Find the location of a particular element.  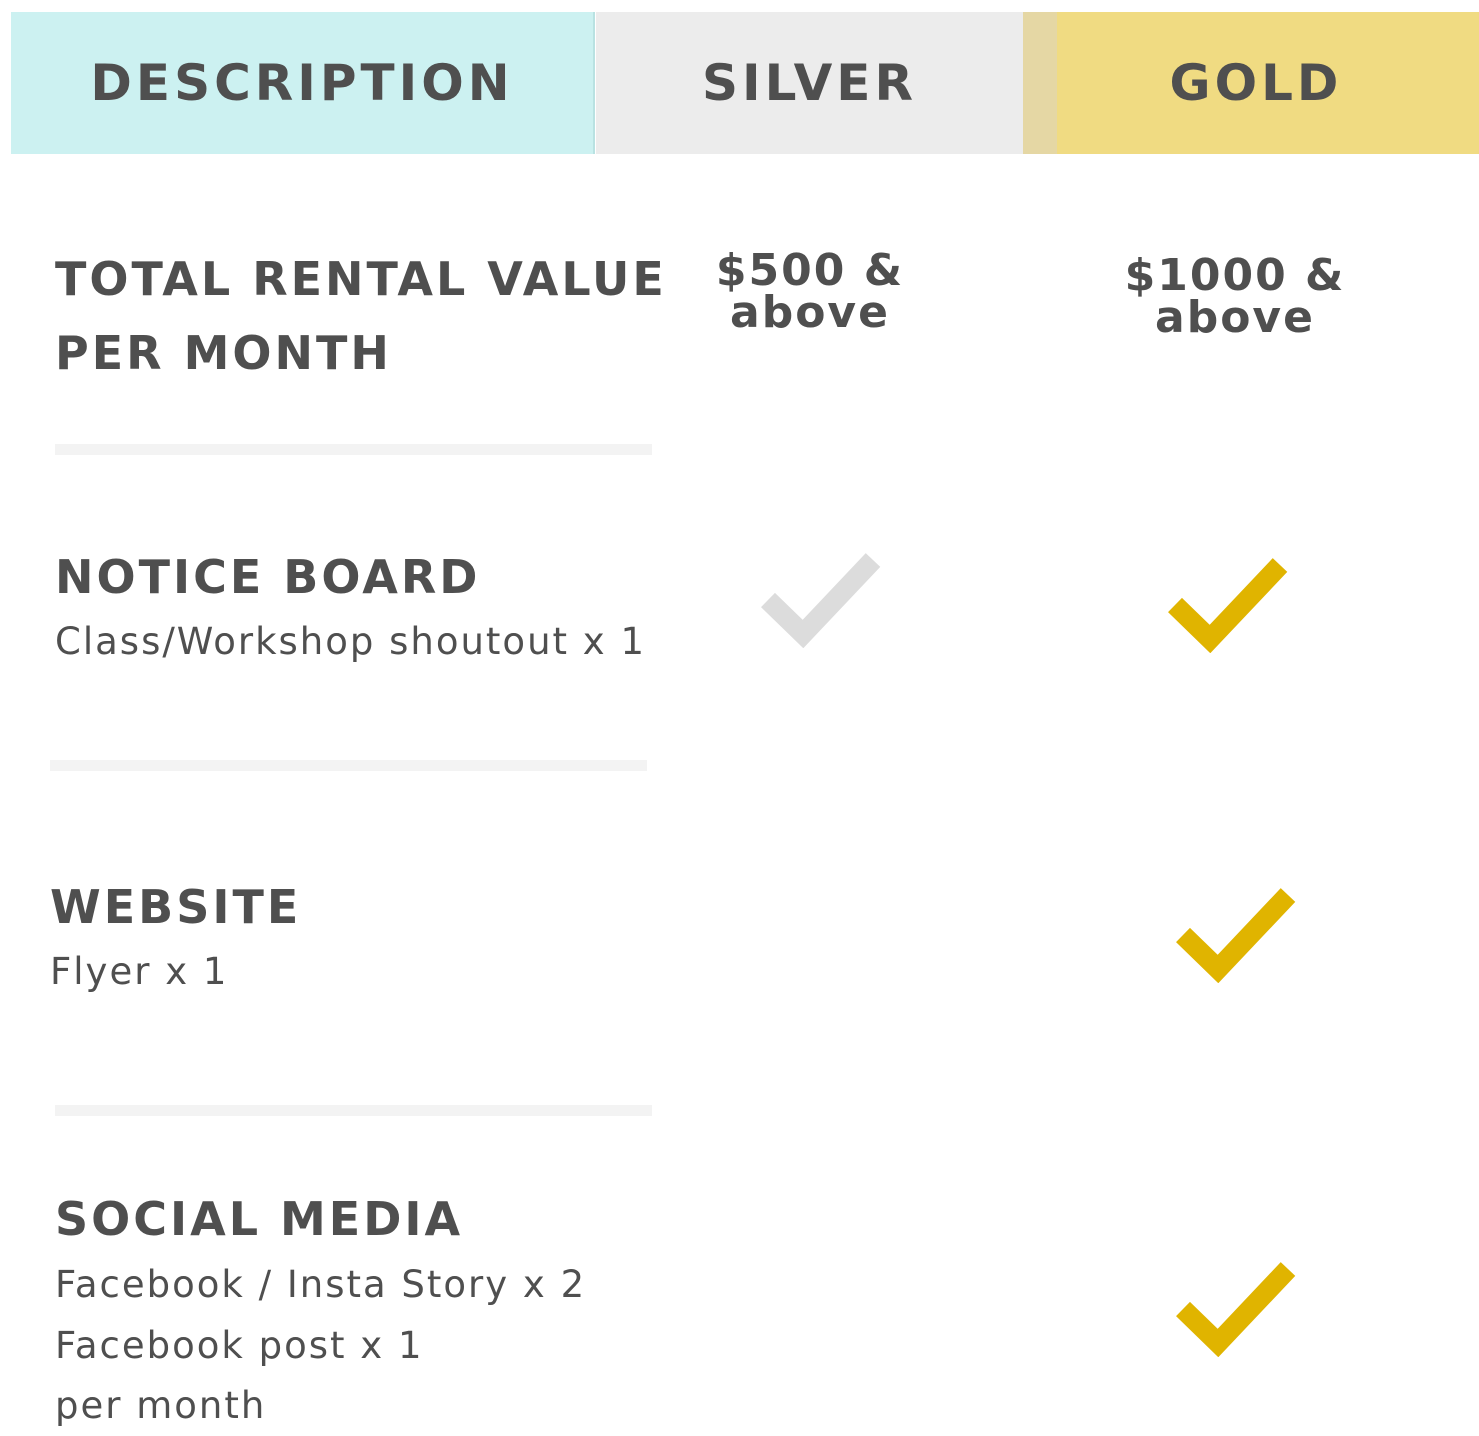

row-rental-title-line2: PER MONTH is located at coordinates (223, 353).